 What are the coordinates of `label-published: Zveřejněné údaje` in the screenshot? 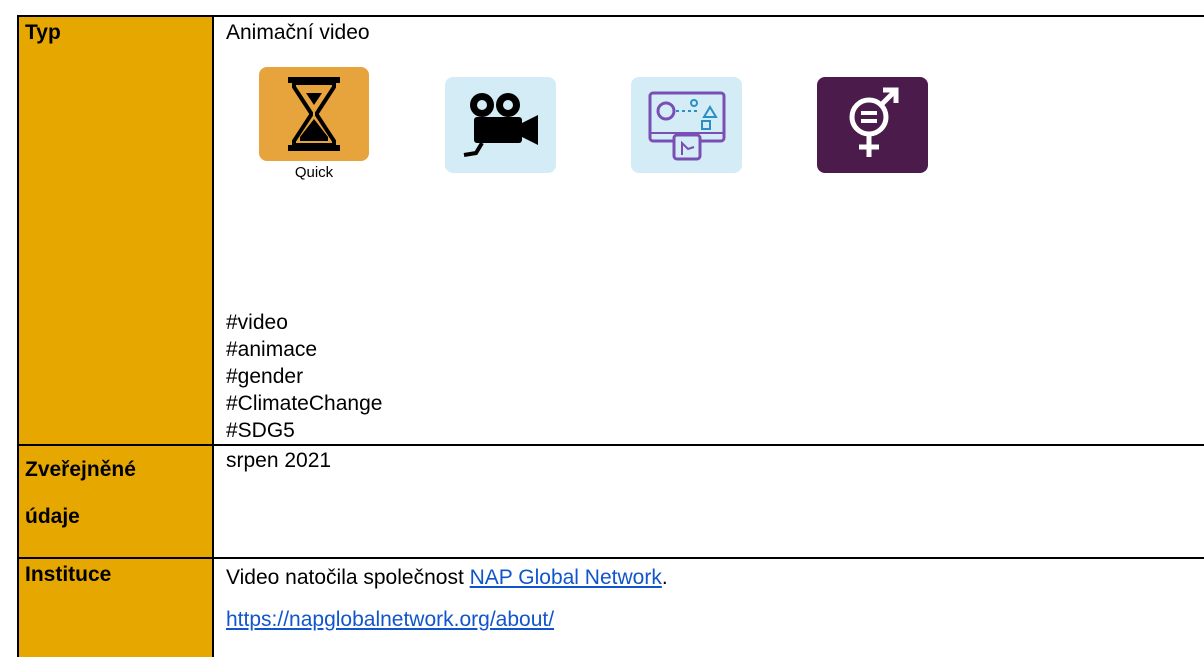 It's located at (115, 501).